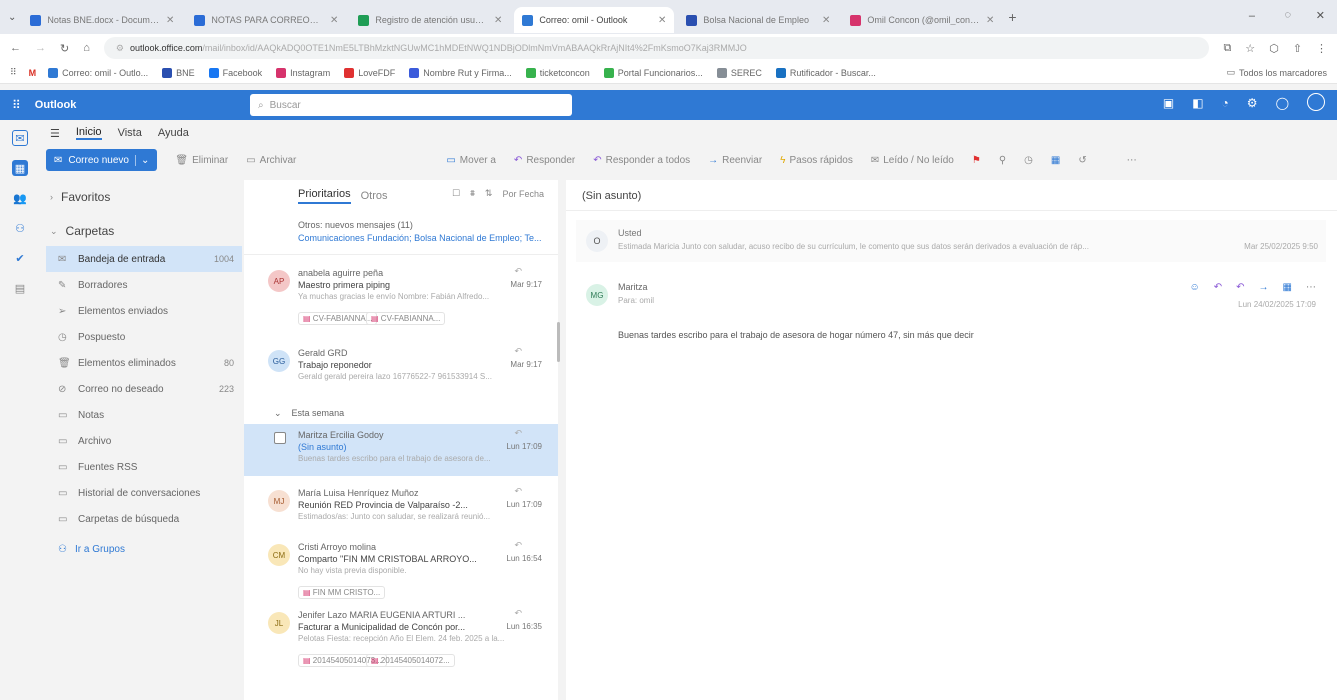 This screenshot has height=700, width=1337. I want to click on browser-tab: Correo: omil - Outlook ✕, so click(594, 20).